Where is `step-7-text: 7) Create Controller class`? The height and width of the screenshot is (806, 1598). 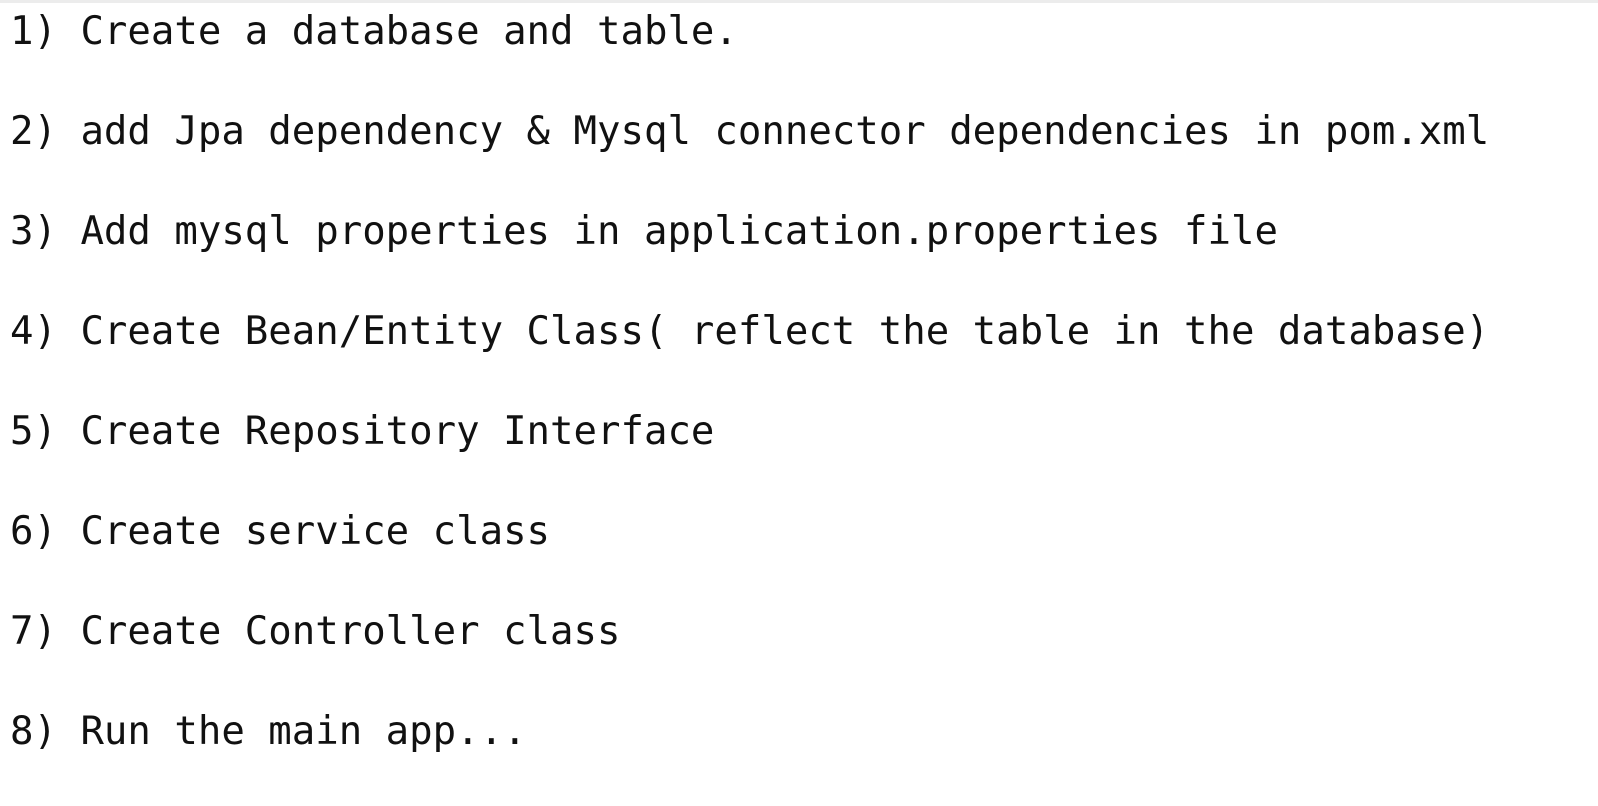 step-7-text: 7) Create Controller class is located at coordinates (315, 631).